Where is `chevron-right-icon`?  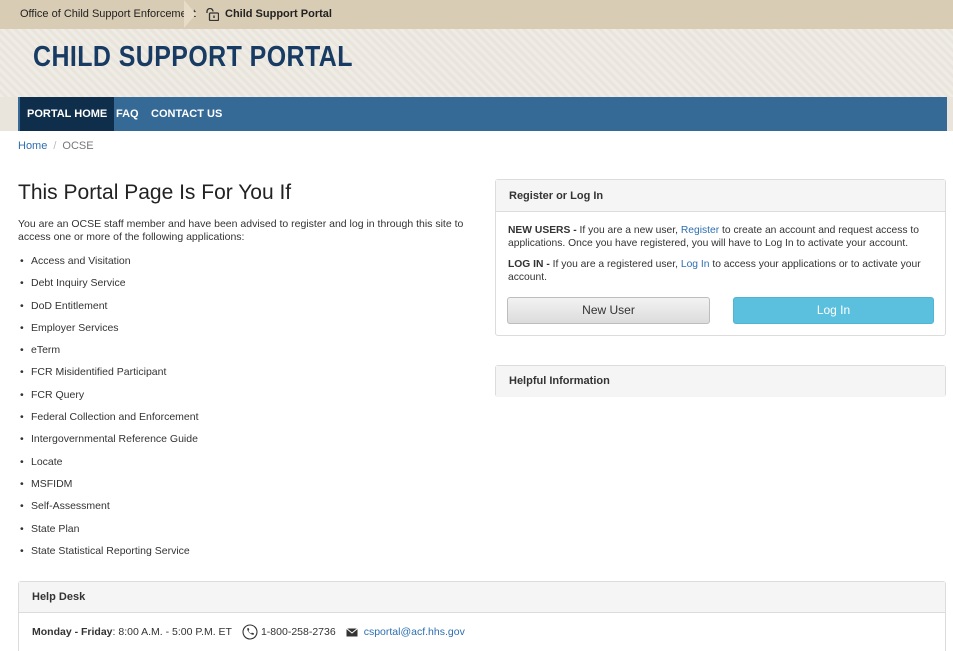 chevron-right-icon is located at coordinates (190, 14).